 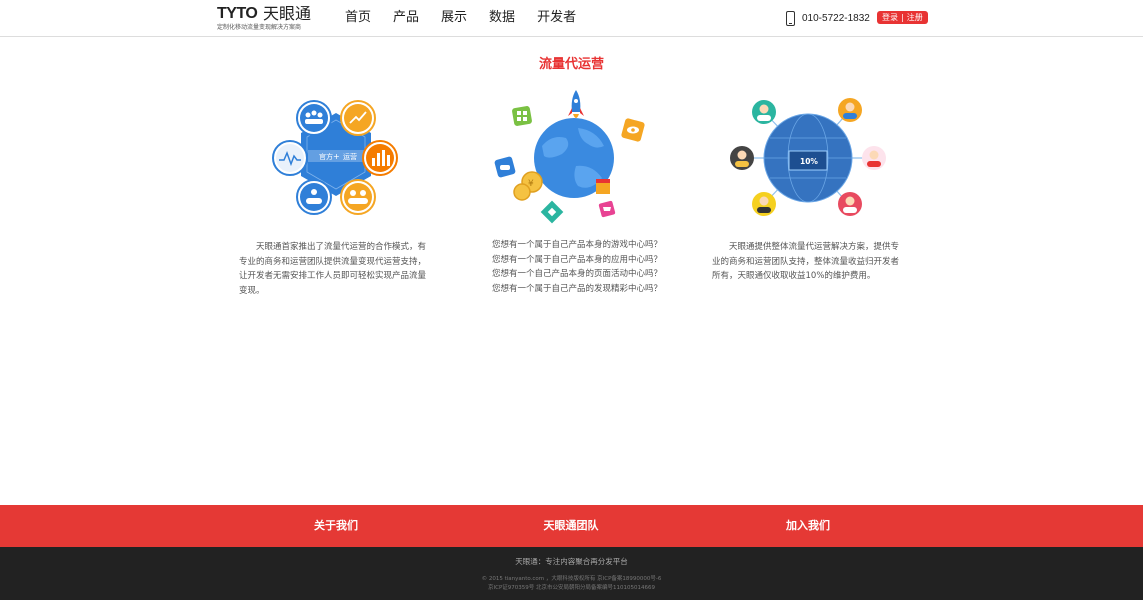 I want to click on nav-item-products: 产品, so click(x=406, y=18).